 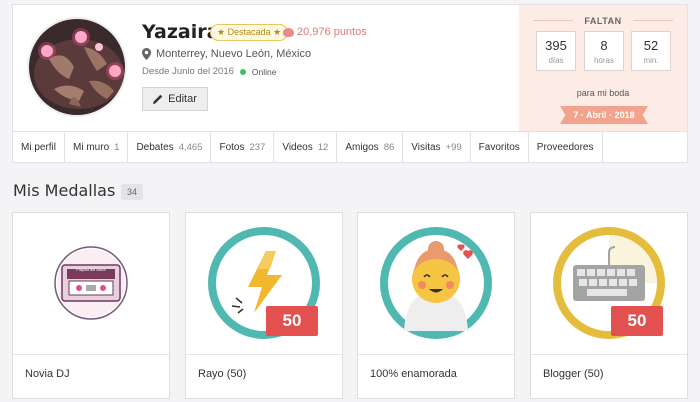 What do you see at coordinates (146, 54) in the screenshot?
I see `location-pin-icon` at bounding box center [146, 54].